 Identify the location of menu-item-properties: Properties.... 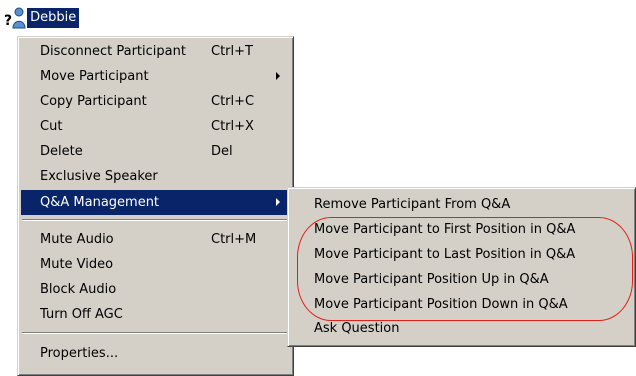
(155, 353).